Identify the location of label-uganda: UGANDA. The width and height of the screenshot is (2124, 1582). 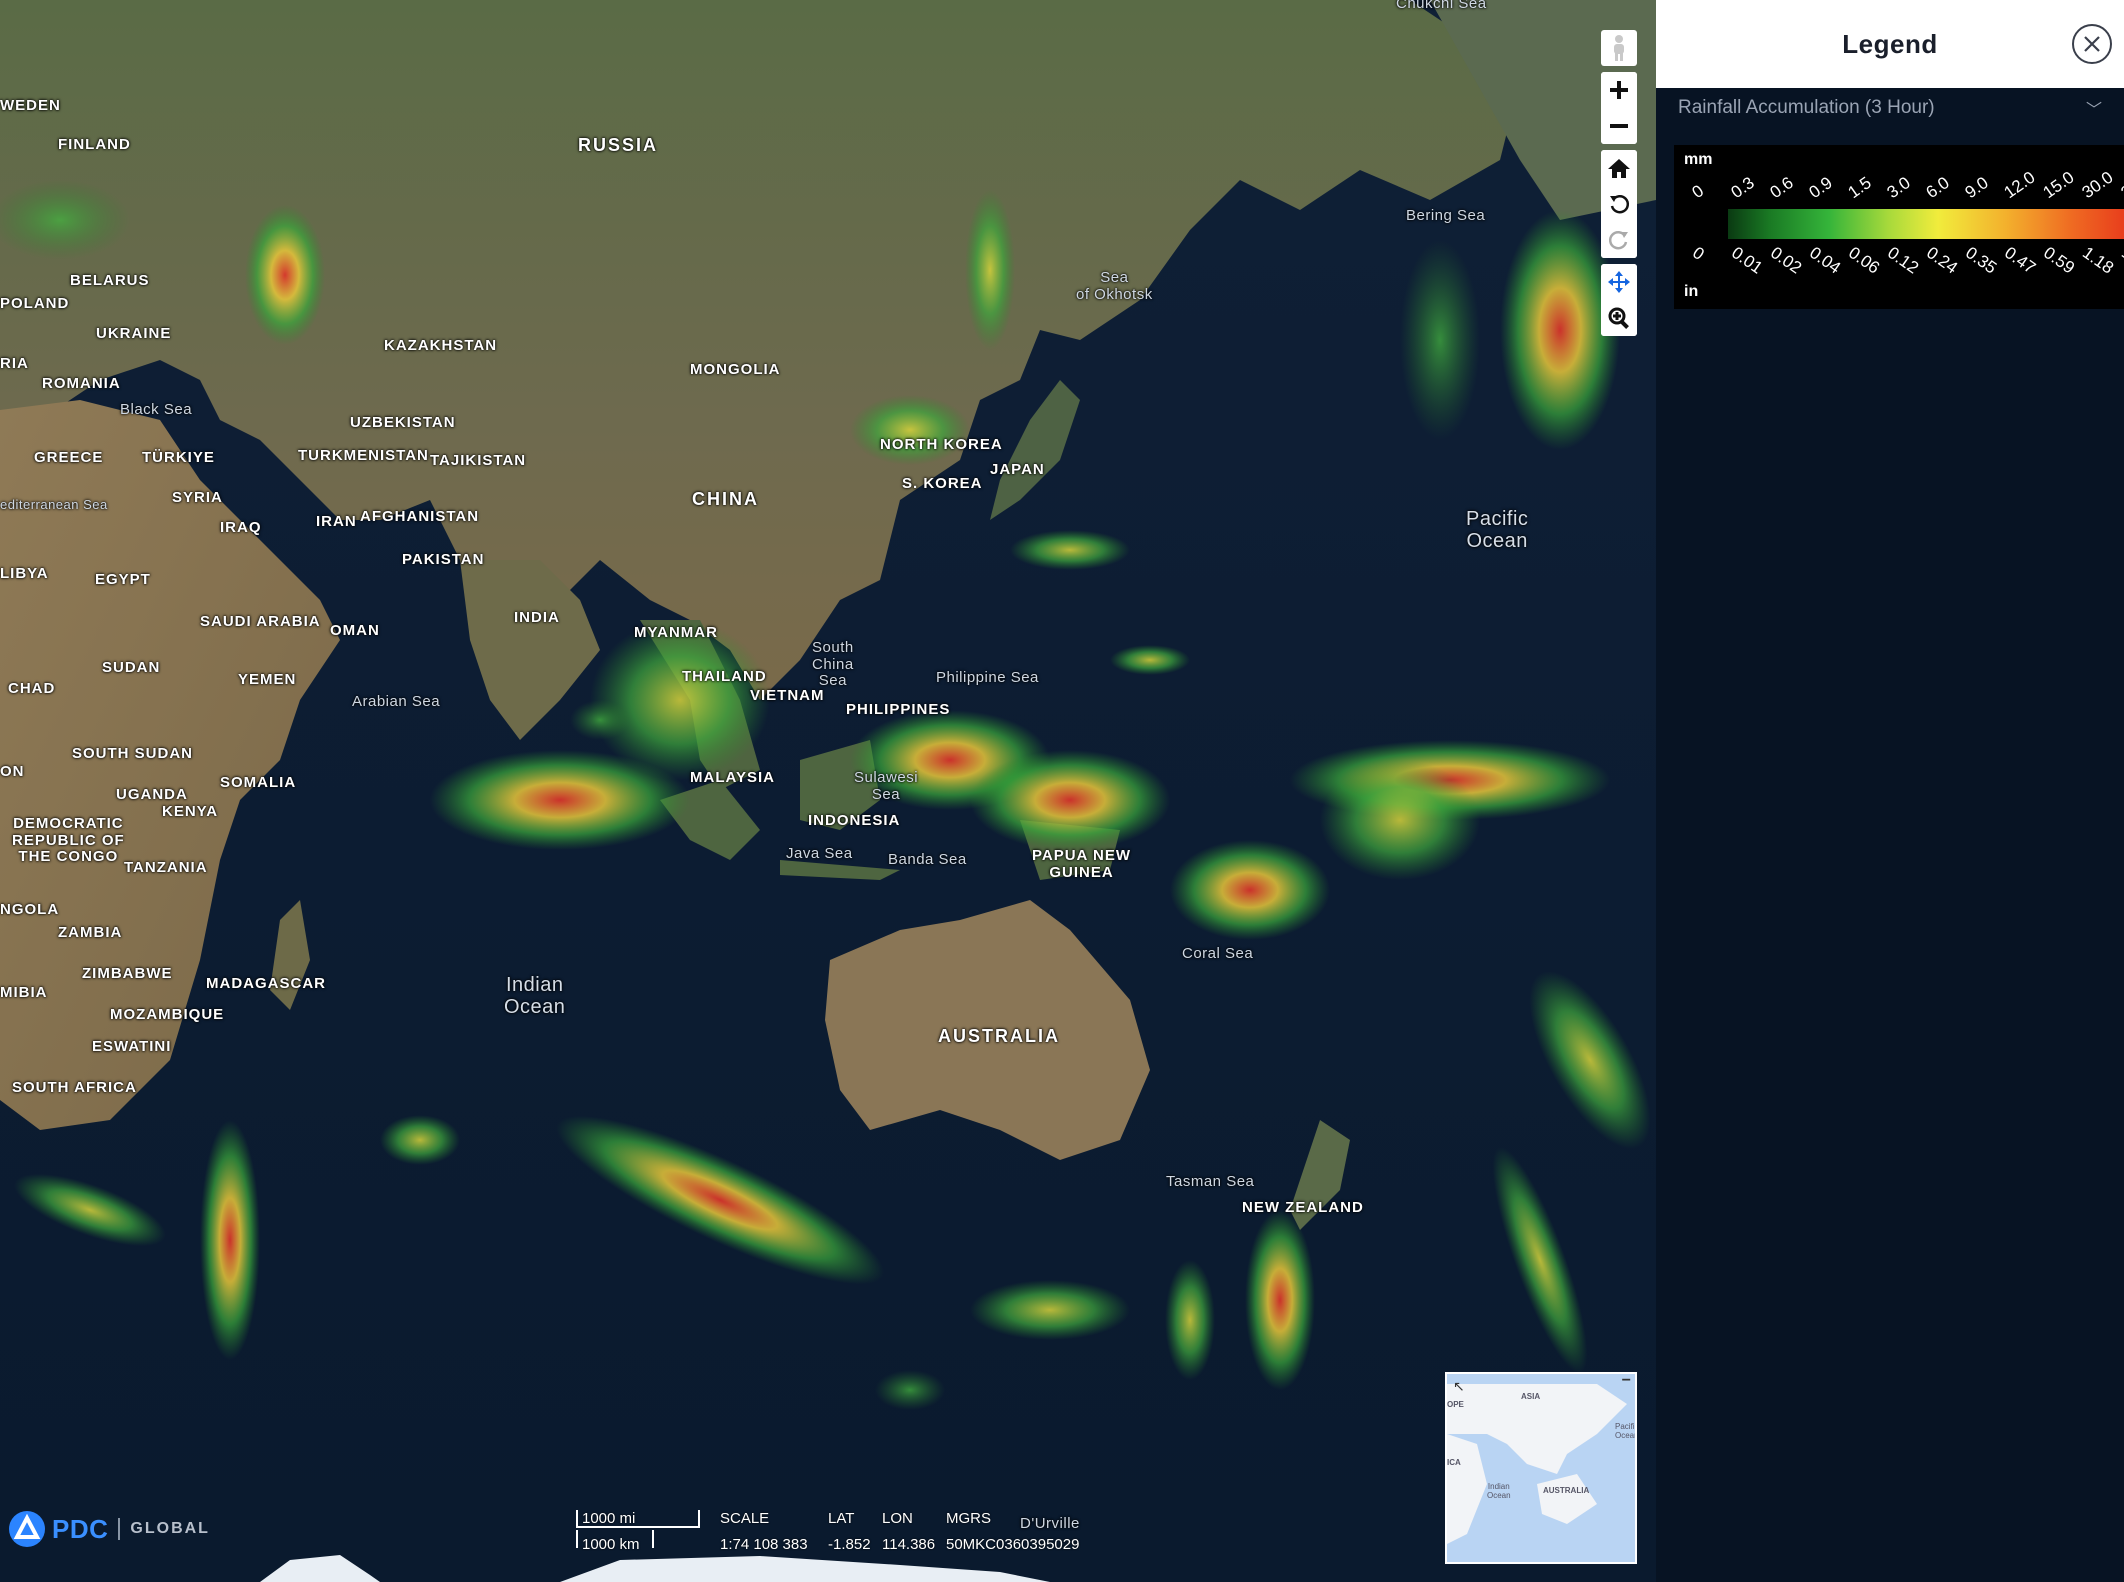
(152, 794).